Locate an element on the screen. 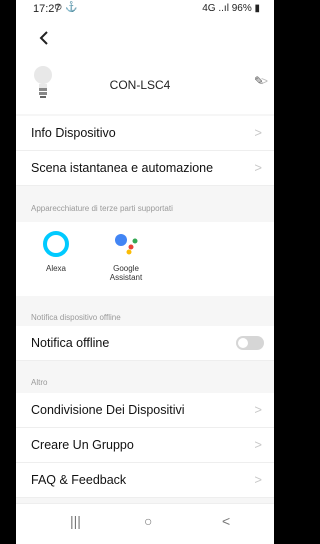 This screenshot has height=544, width=320. row-label: Info Dispositivo is located at coordinates (73, 133).